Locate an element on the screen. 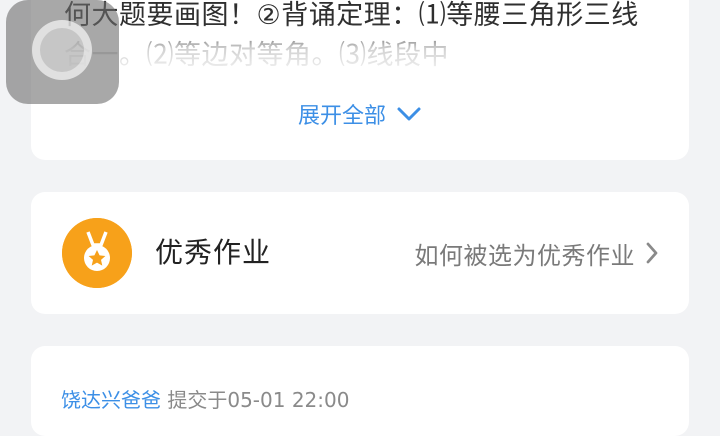 The height and width of the screenshot is (436, 720). how-to-be-selected-link: 如何被选为优秀作业 is located at coordinates (537, 253).